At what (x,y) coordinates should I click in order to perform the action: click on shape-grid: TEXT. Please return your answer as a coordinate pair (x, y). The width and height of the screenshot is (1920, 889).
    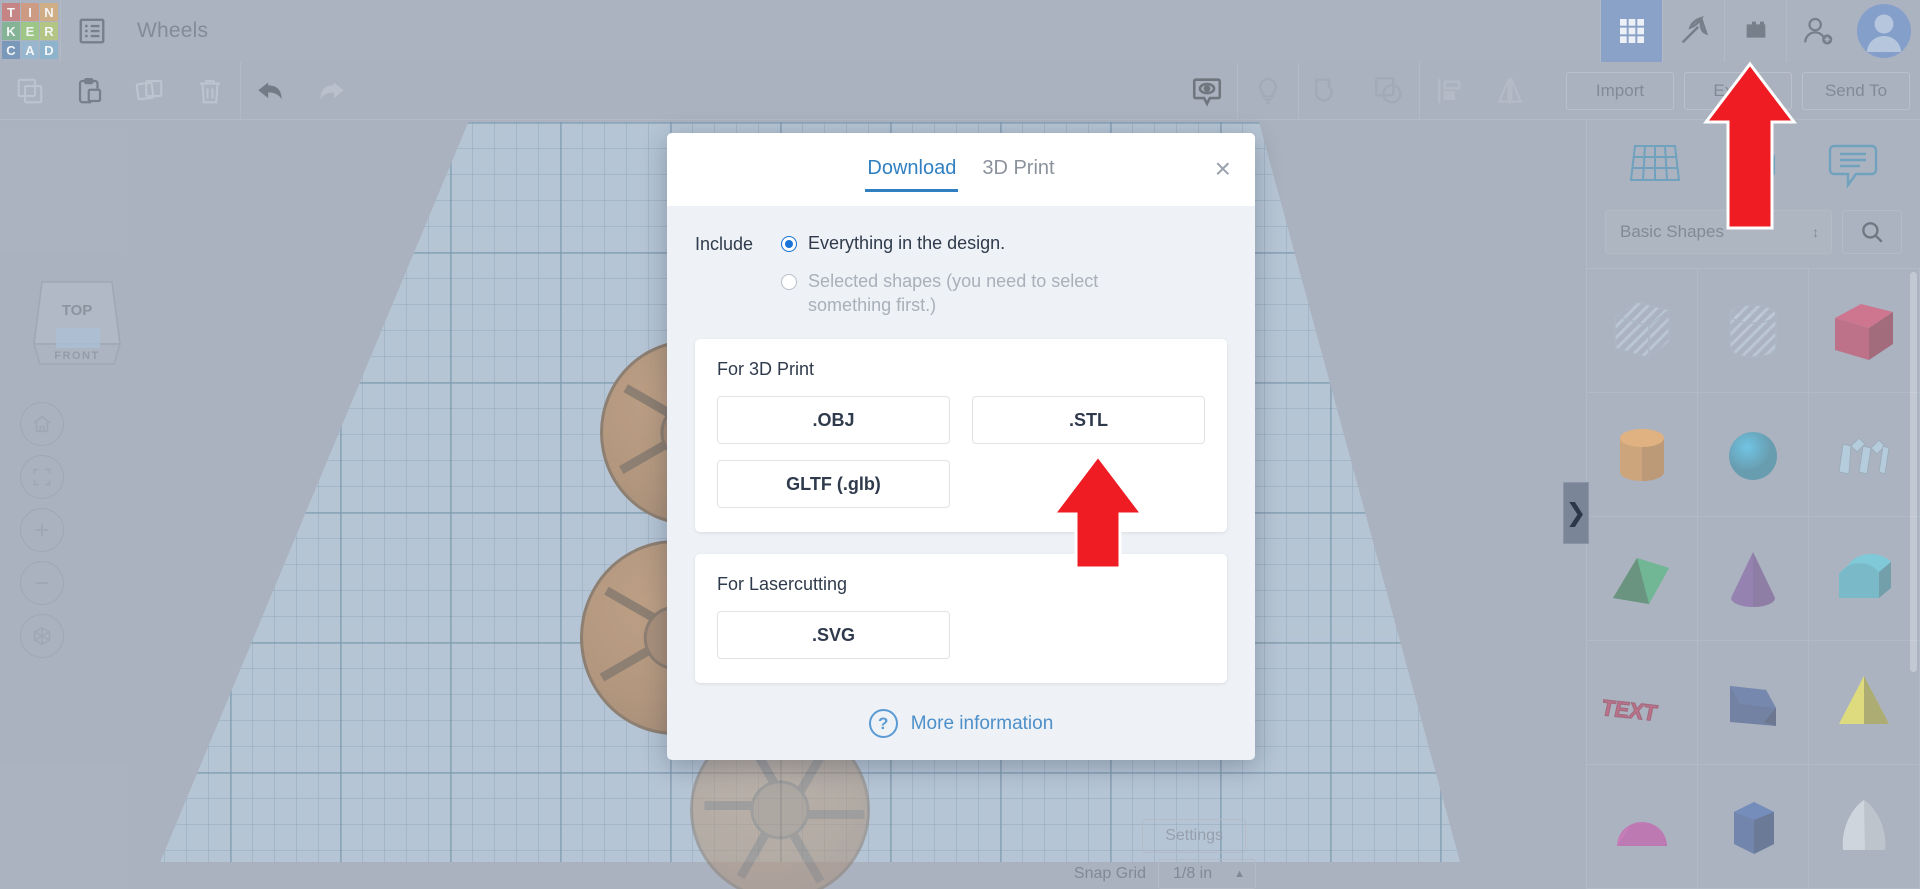
    Looking at the image, I should click on (1753, 578).